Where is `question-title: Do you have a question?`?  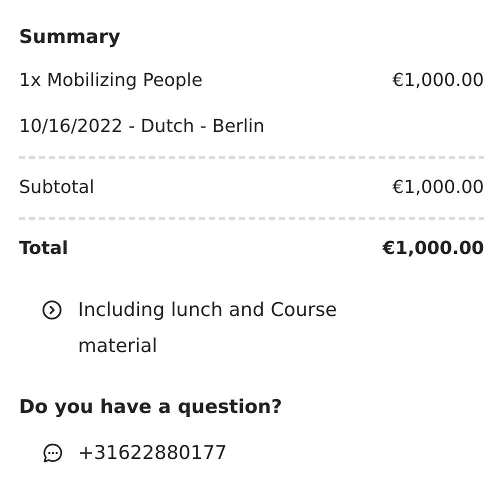 question-title: Do you have a question? is located at coordinates (151, 407).